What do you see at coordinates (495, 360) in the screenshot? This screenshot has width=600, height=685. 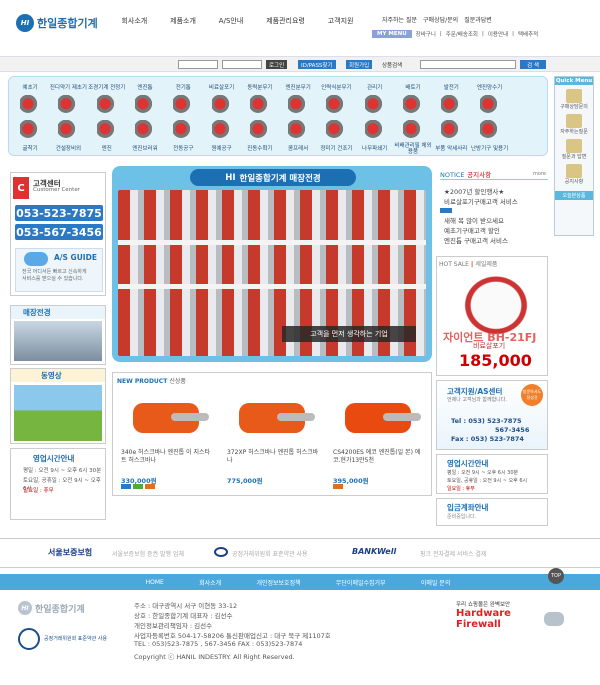 I see `hot-sale-price: 185,000` at bounding box center [495, 360].